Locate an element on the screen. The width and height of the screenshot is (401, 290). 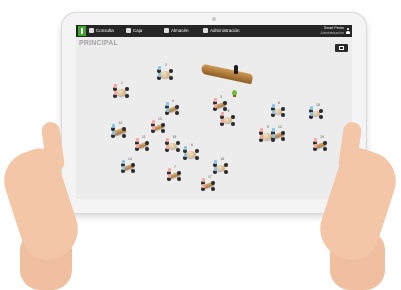
table-number: 13 is located at coordinates (160, 119).